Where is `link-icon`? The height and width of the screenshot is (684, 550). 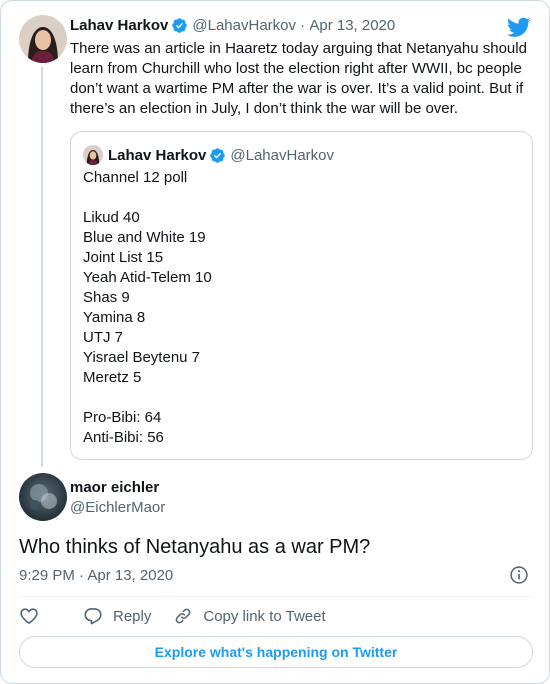 link-icon is located at coordinates (183, 616).